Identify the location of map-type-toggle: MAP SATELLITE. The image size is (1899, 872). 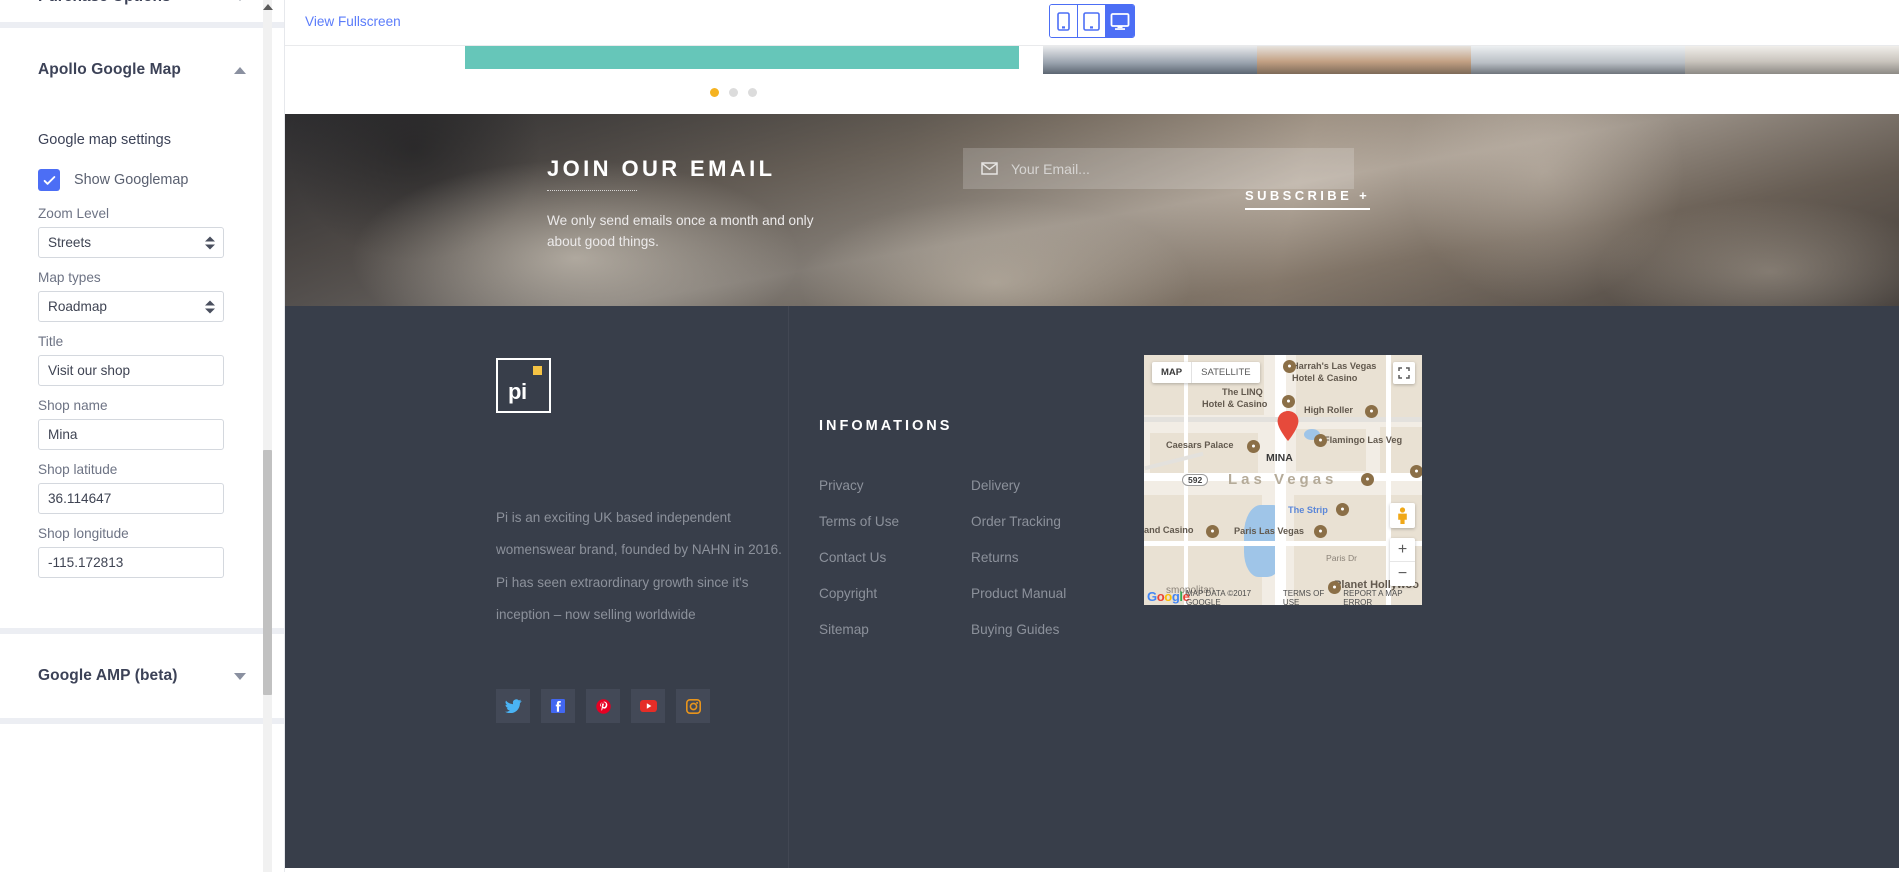
(1206, 372).